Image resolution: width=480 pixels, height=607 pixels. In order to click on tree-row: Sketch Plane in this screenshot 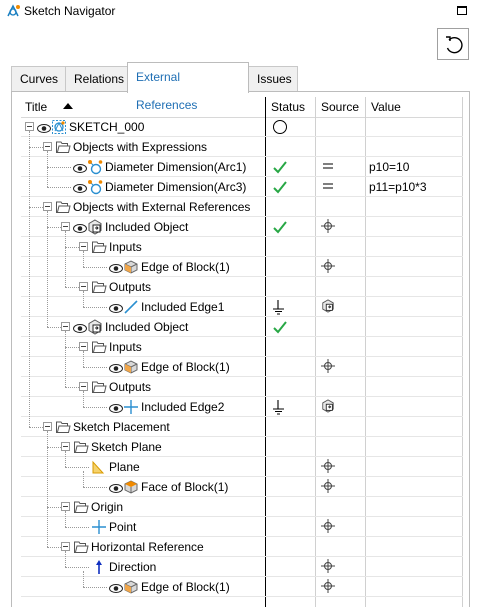, I will do `click(242, 447)`.